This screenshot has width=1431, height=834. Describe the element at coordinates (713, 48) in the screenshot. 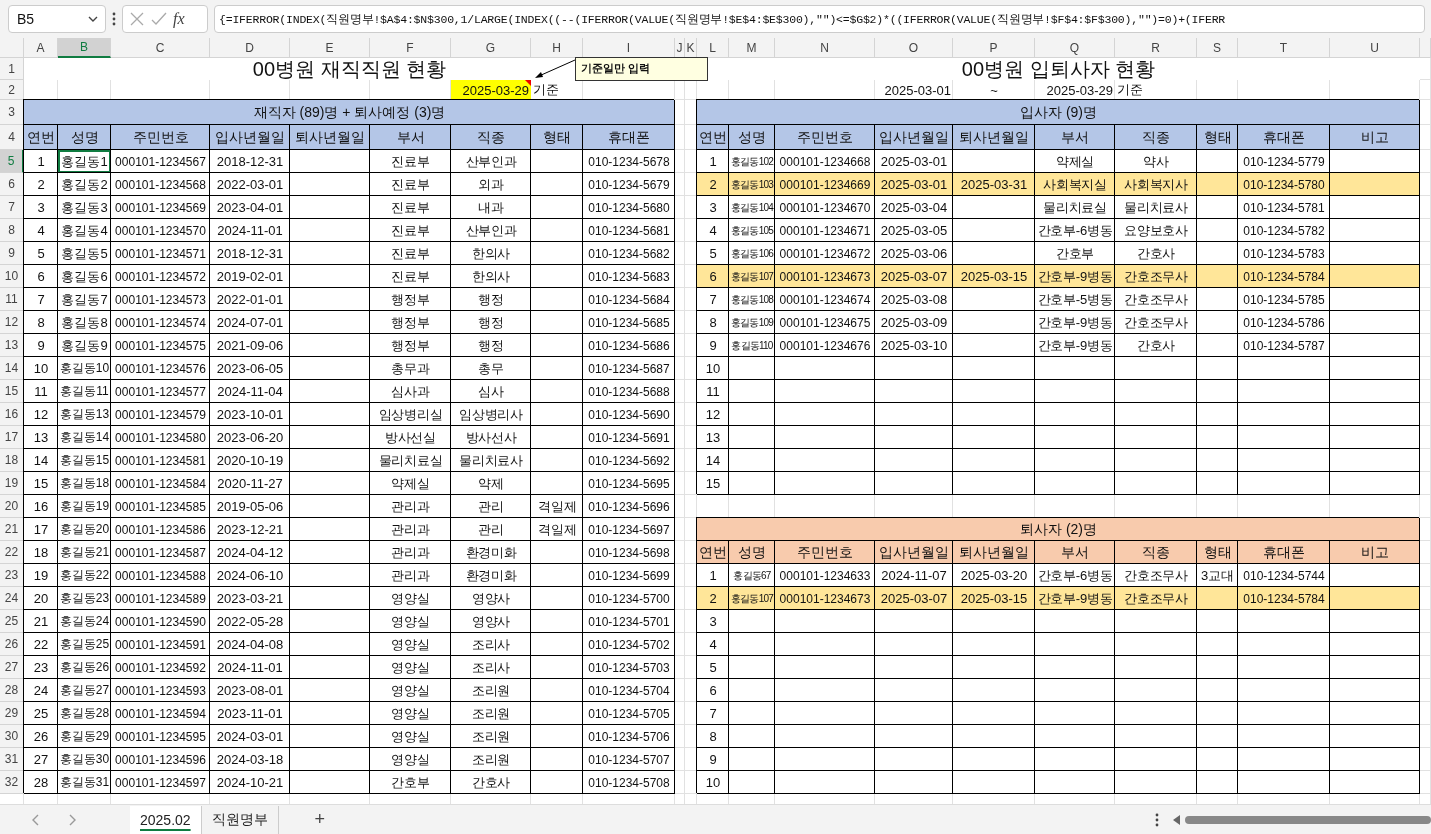

I see `column-header: L` at that location.